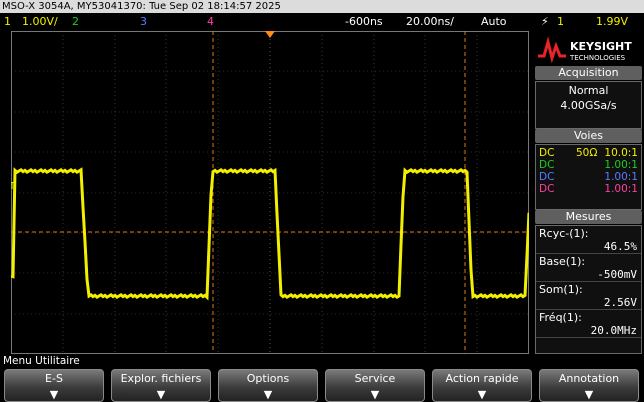 The width and height of the screenshot is (644, 402). What do you see at coordinates (588, 324) in the screenshot?
I see `measurement-item: Fréq(1): 20.0MHz` at bounding box center [588, 324].